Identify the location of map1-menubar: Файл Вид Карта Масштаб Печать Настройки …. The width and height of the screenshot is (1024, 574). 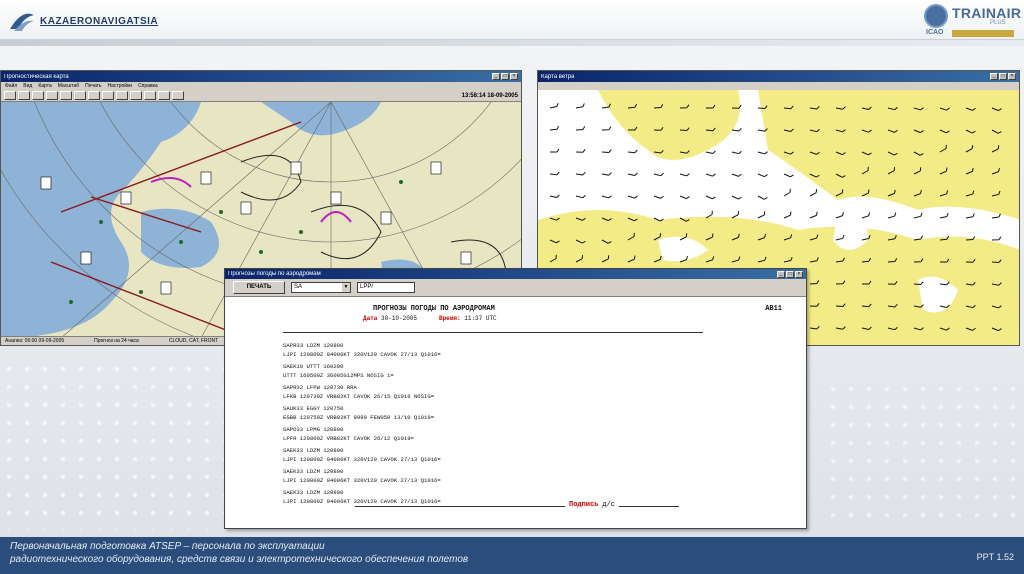
(261, 86).